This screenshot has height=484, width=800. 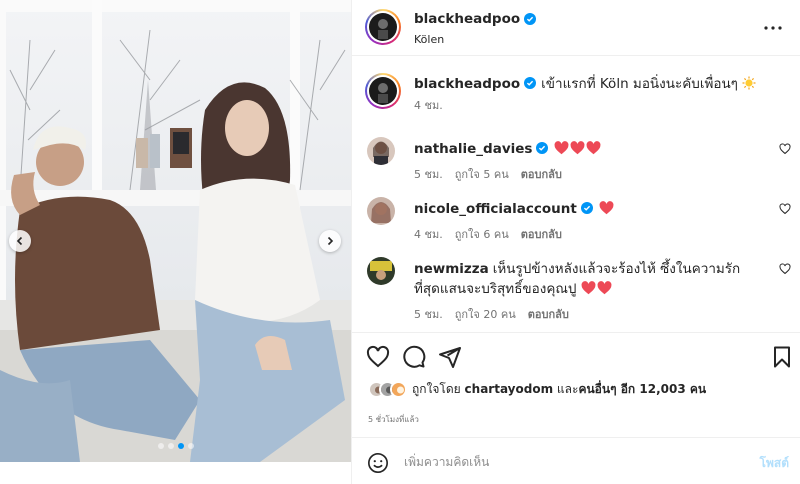 What do you see at coordinates (467, 19) in the screenshot?
I see `author-username: blackheadpoo` at bounding box center [467, 19].